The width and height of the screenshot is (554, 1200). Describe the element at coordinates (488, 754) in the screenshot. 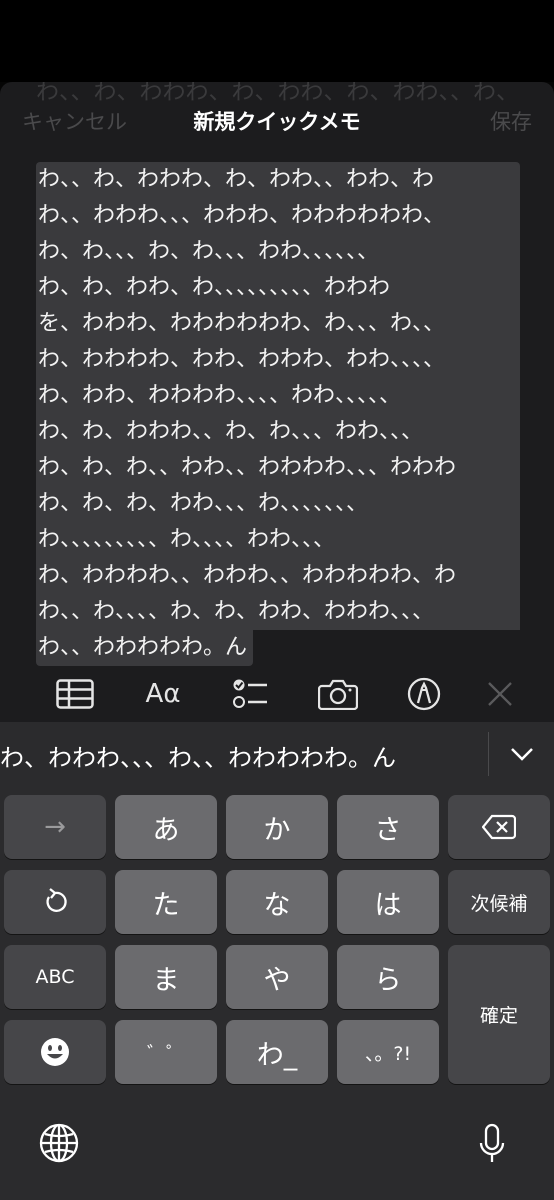

I see `candidate-divider` at that location.